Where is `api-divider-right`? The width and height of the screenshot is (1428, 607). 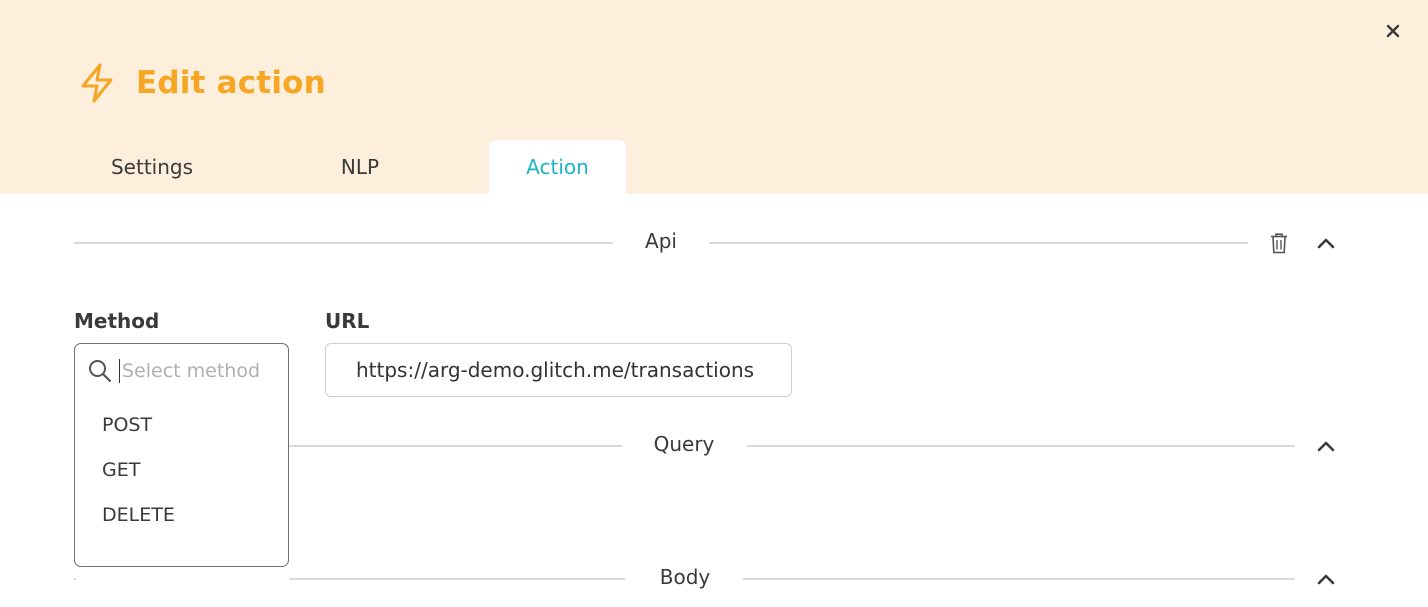 api-divider-right is located at coordinates (978, 243).